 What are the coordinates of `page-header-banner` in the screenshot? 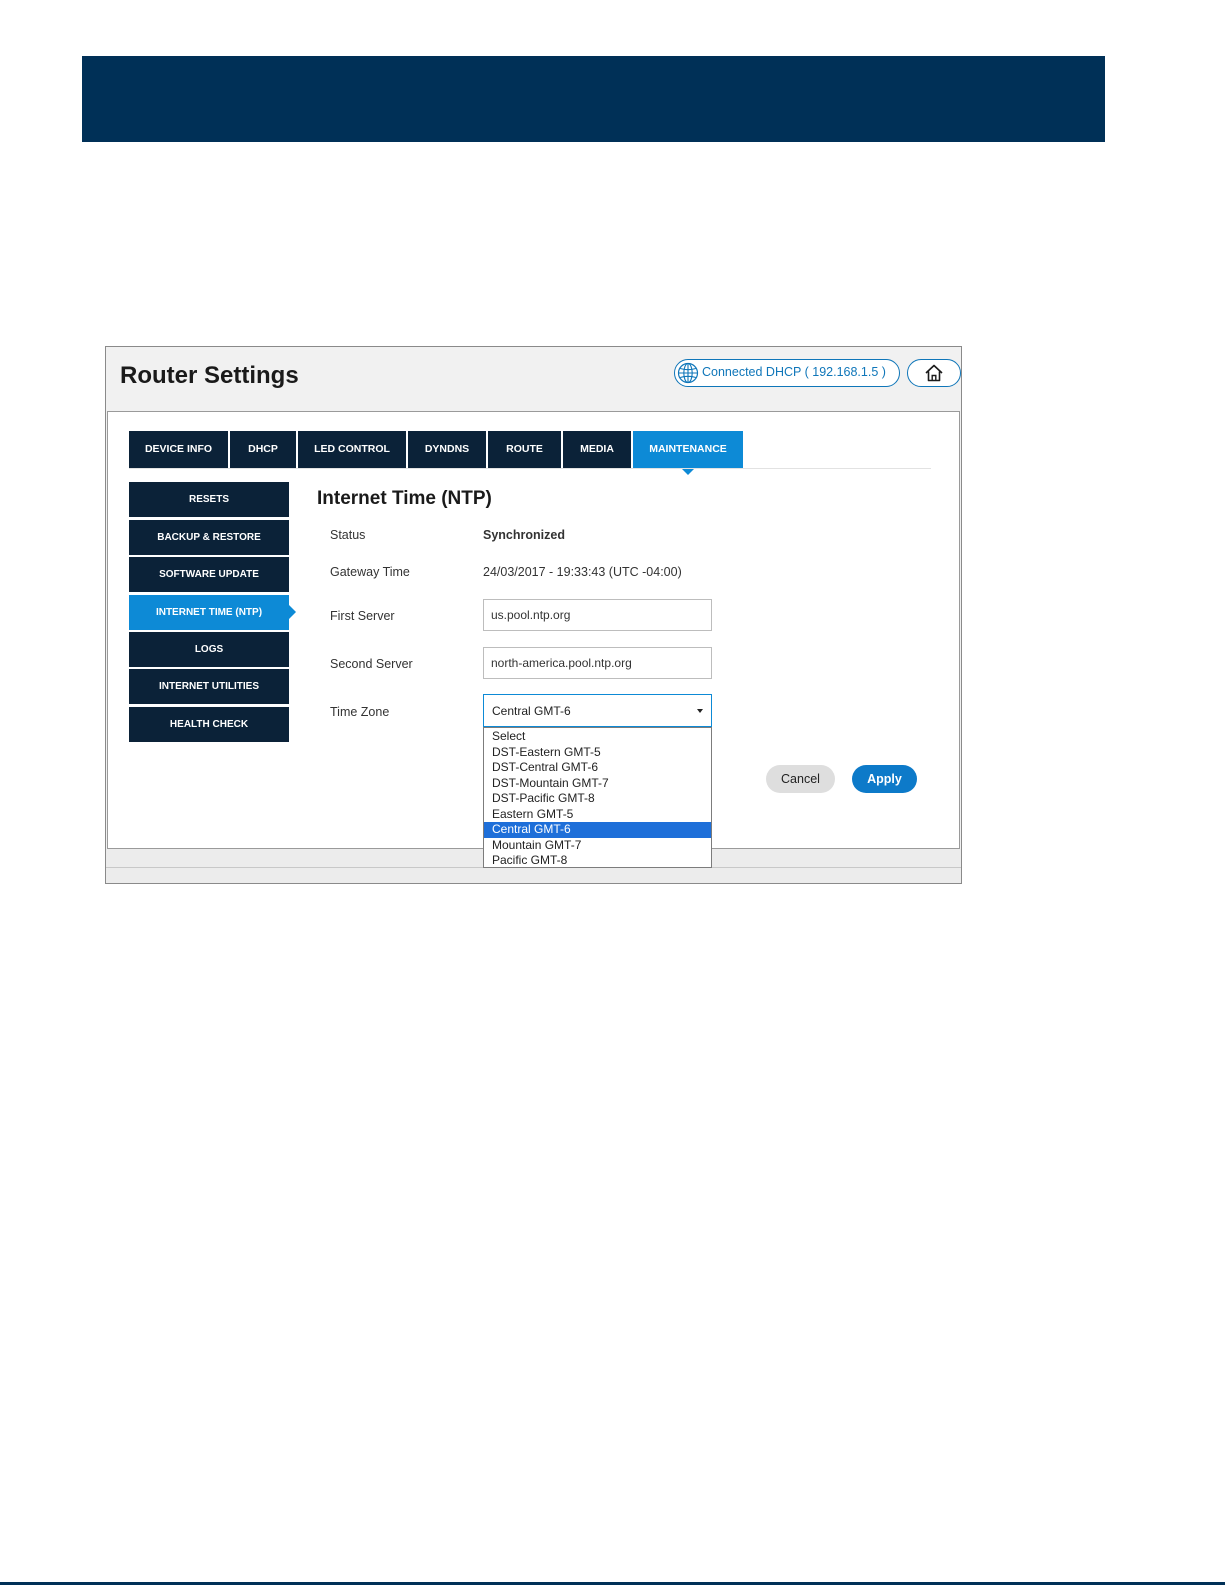 It's located at (593, 99).